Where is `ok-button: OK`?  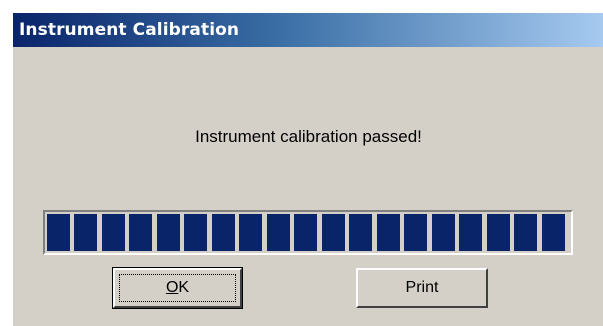
ok-button: OK is located at coordinates (177, 288).